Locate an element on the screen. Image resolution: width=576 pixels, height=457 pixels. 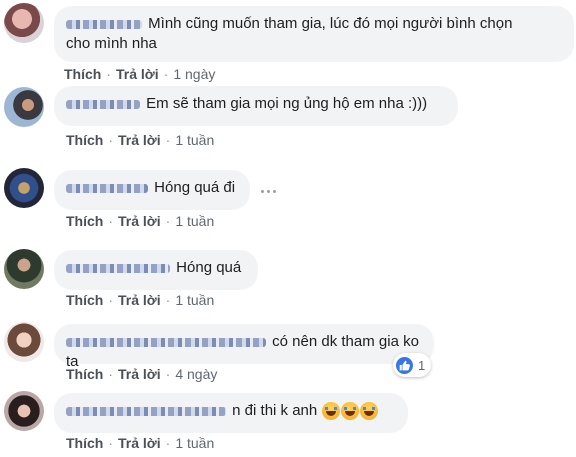
comment-bubble: có nên dk tham gia ko ta is located at coordinates (244, 347).